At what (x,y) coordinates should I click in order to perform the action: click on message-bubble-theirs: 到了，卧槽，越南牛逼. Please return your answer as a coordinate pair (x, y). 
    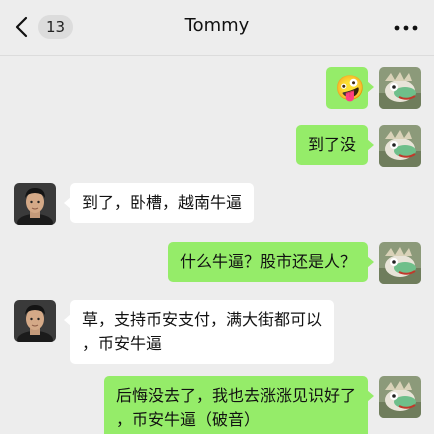
    Looking at the image, I should click on (159, 203).